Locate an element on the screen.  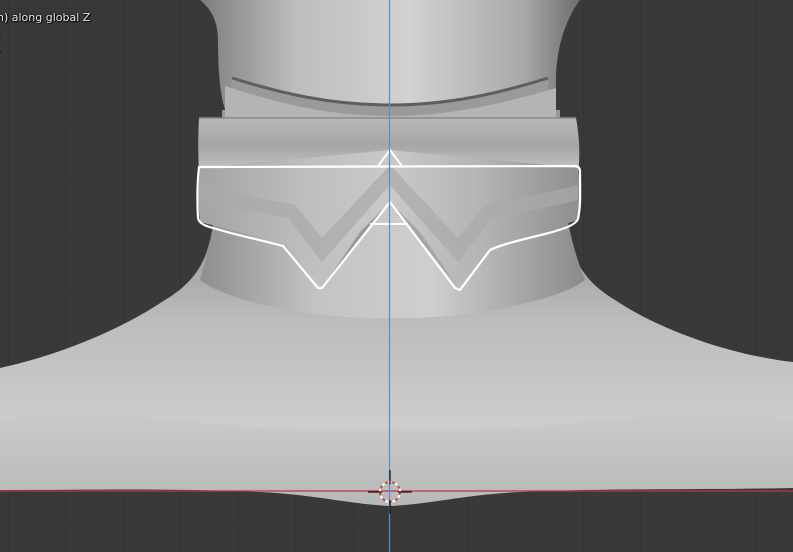
info-line-1: c is located at coordinates (45, 32).